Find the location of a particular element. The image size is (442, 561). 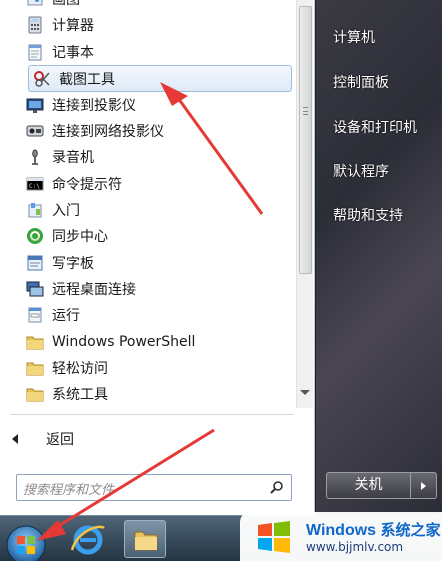

program-item-sound-recorder: 录音机 is located at coordinates (160, 157).